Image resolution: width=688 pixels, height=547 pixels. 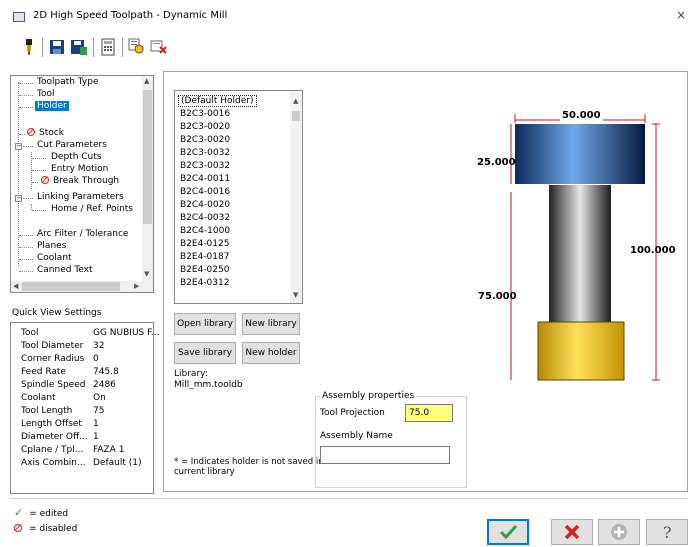 What do you see at coordinates (205, 218) in the screenshot?
I see `holder-item: B2C4-0032` at bounding box center [205, 218].